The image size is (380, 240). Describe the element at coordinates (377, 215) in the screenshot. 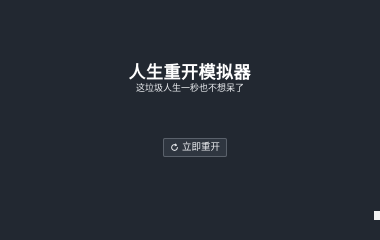

I see `corner-scrollbar-thumb` at that location.